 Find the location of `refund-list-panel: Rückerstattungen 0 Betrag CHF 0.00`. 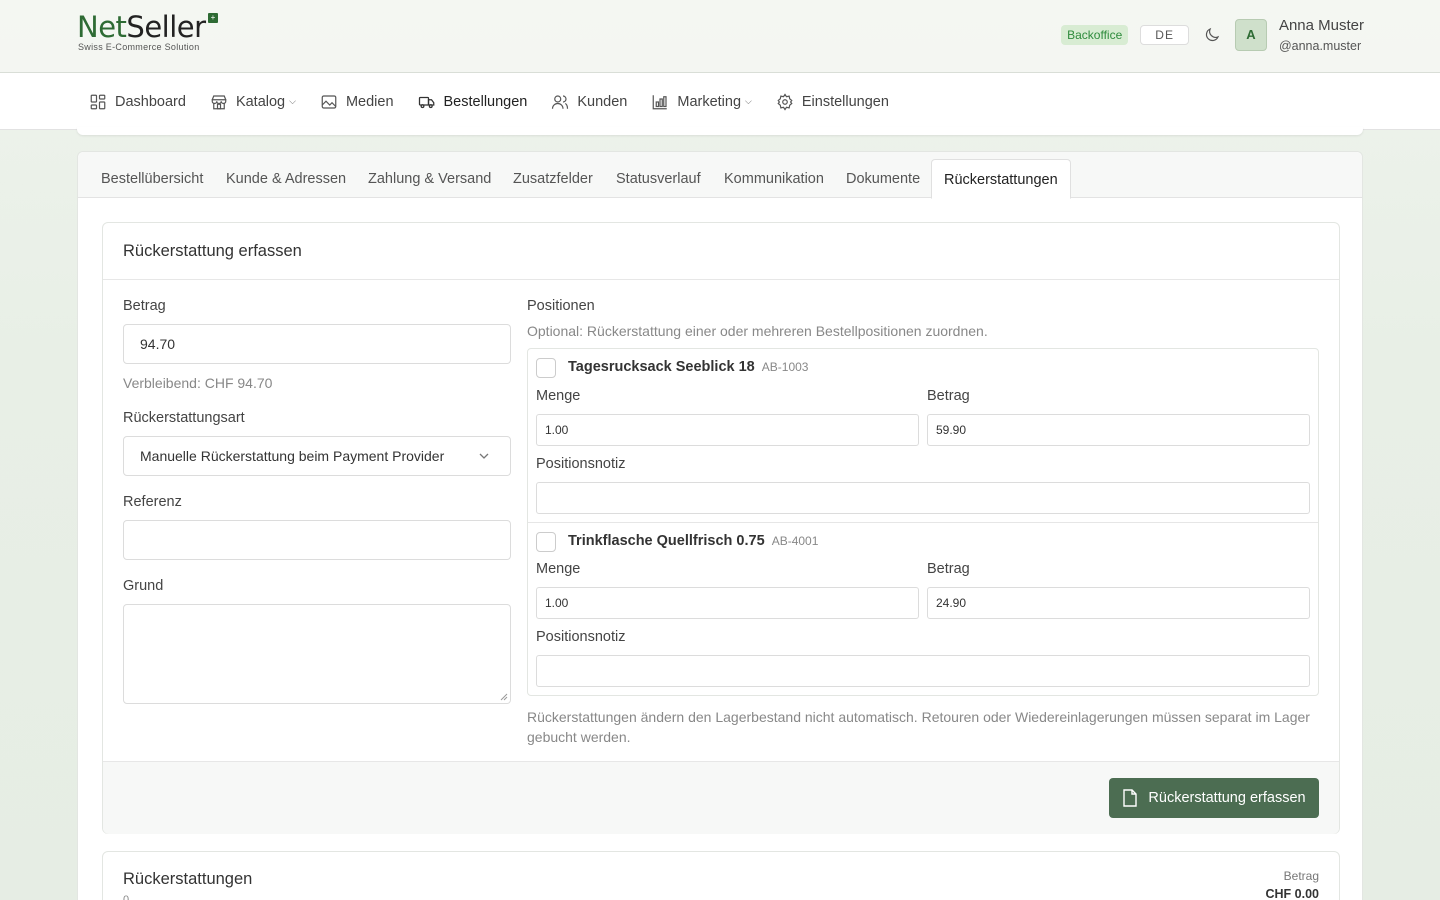

refund-list-panel: Rückerstattungen 0 Betrag CHF 0.00 is located at coordinates (721, 875).